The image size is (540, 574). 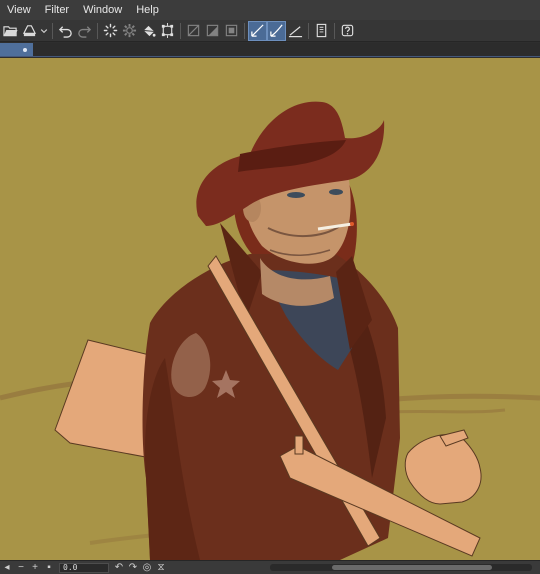 I want to click on left-eye, so click(x=296, y=195).